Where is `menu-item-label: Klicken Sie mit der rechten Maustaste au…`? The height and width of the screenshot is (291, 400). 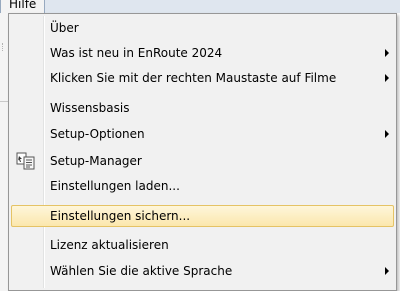 menu-item-label: Klicken Sie mit der rechten Maustaste au… is located at coordinates (193, 78).